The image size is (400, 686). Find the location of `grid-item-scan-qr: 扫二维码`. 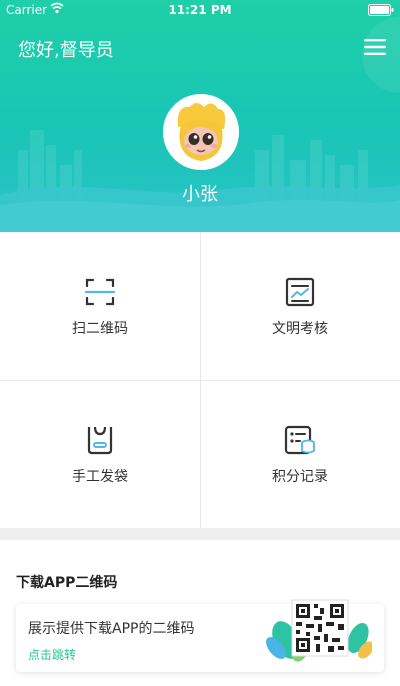

grid-item-scan-qr: 扫二维码 is located at coordinates (100, 306).